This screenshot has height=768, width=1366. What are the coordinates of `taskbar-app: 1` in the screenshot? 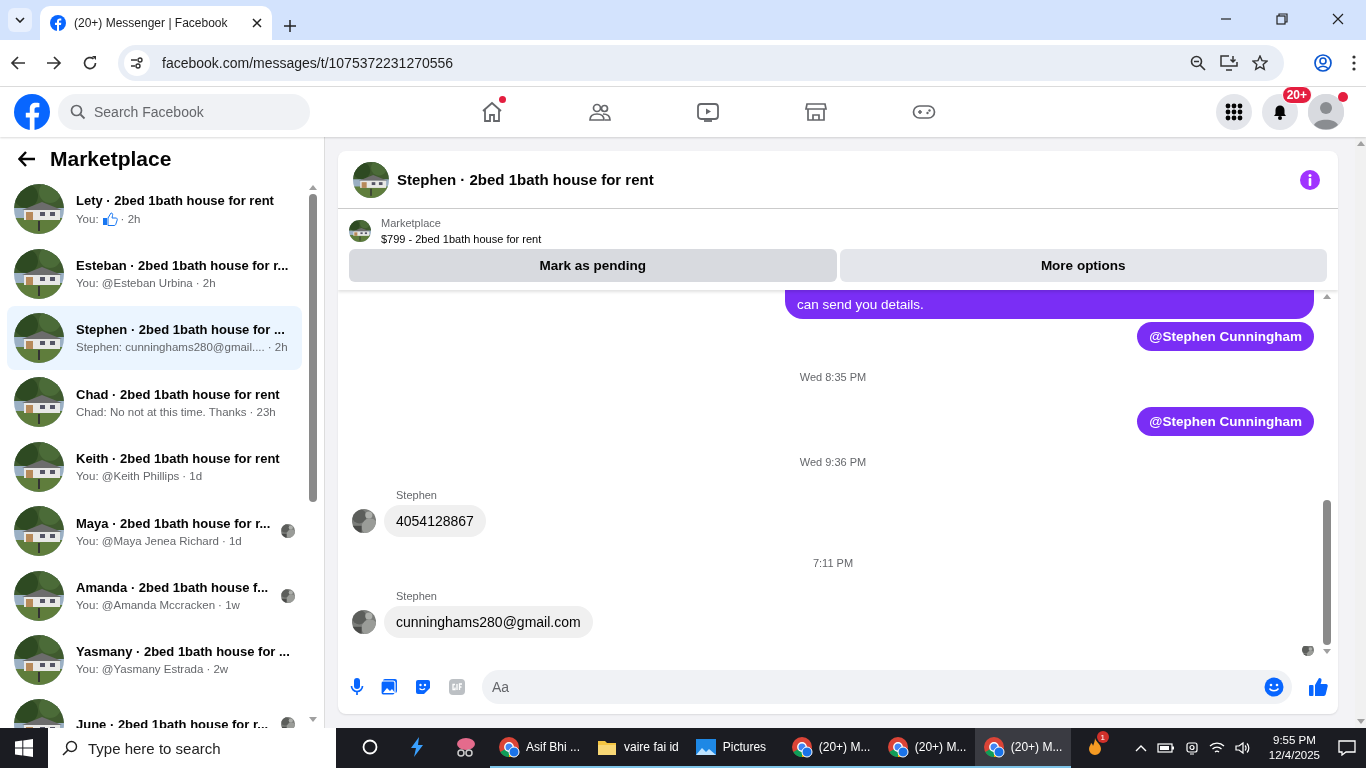 It's located at (1094, 748).